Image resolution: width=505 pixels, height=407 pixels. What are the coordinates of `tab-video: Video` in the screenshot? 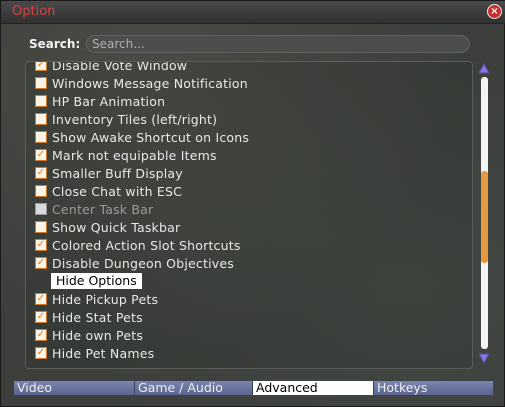 It's located at (74, 388).